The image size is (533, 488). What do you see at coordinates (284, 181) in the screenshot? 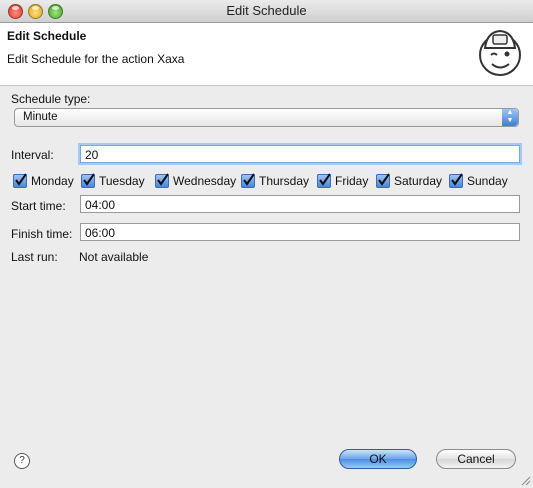
I see `day-label: Thursday` at bounding box center [284, 181].